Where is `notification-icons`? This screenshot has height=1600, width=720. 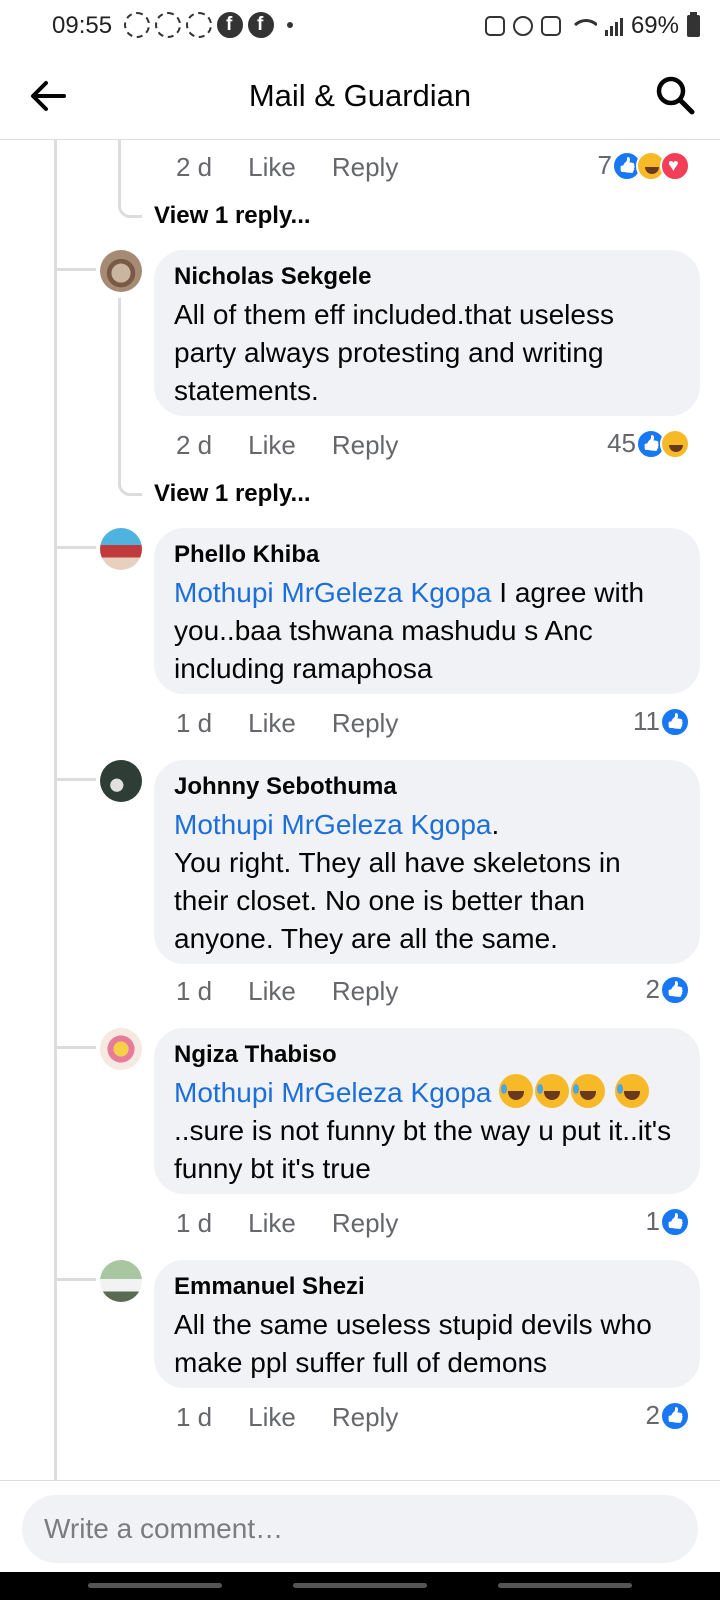
notification-icons is located at coordinates (208, 25).